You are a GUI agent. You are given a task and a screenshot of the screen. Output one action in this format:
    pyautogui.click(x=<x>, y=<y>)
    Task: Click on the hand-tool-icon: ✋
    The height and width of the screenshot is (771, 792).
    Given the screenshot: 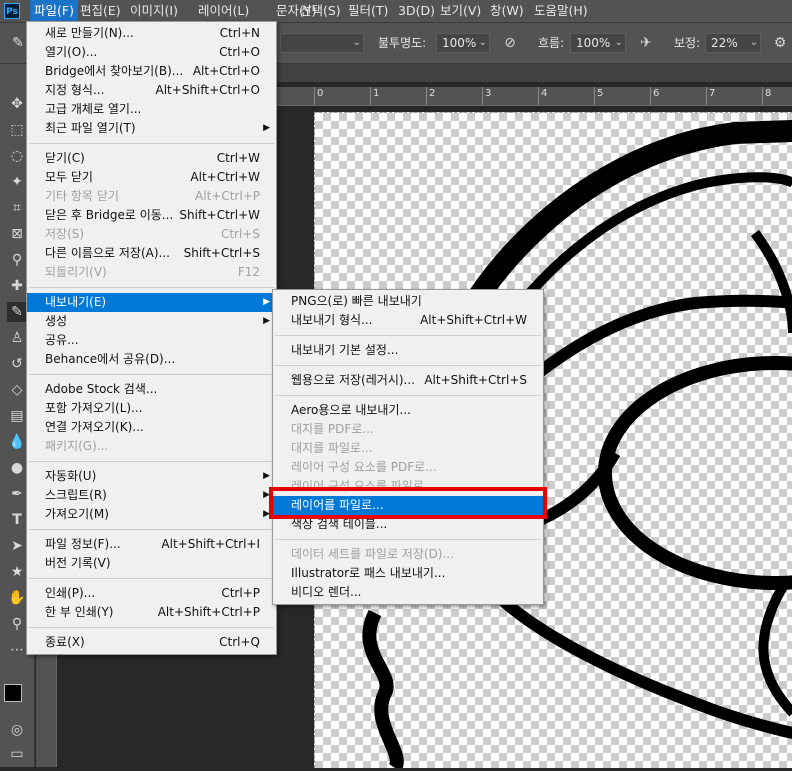 What is the action you would take?
    pyautogui.click(x=17, y=598)
    